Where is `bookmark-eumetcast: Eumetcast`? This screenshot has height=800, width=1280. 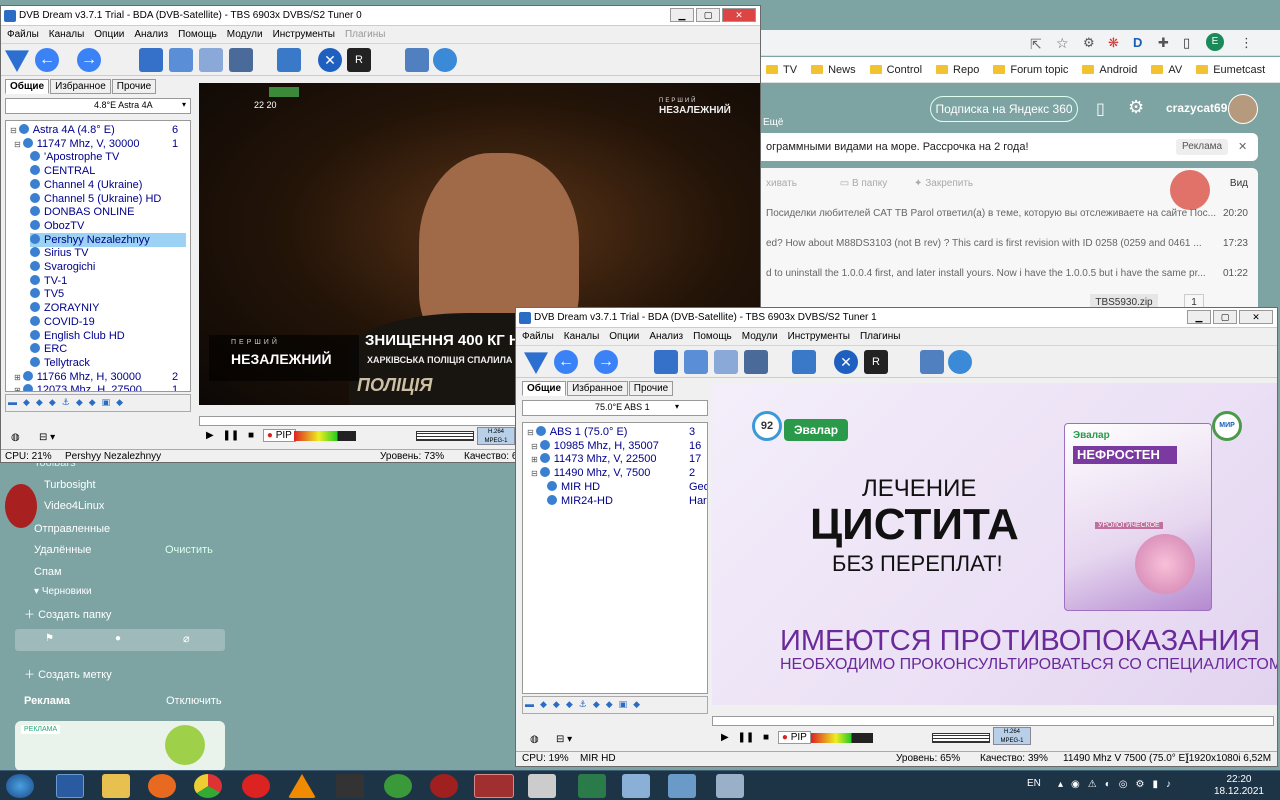
bookmark-eumetcast: Eumetcast is located at coordinates (1230, 70).